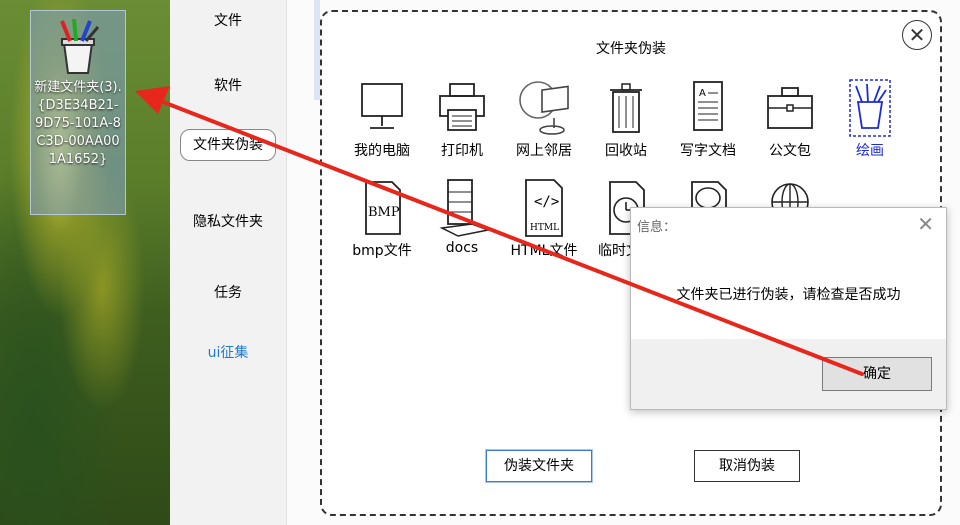 The width and height of the screenshot is (960, 525). I want to click on nav-item-software: 软件, so click(228, 85).